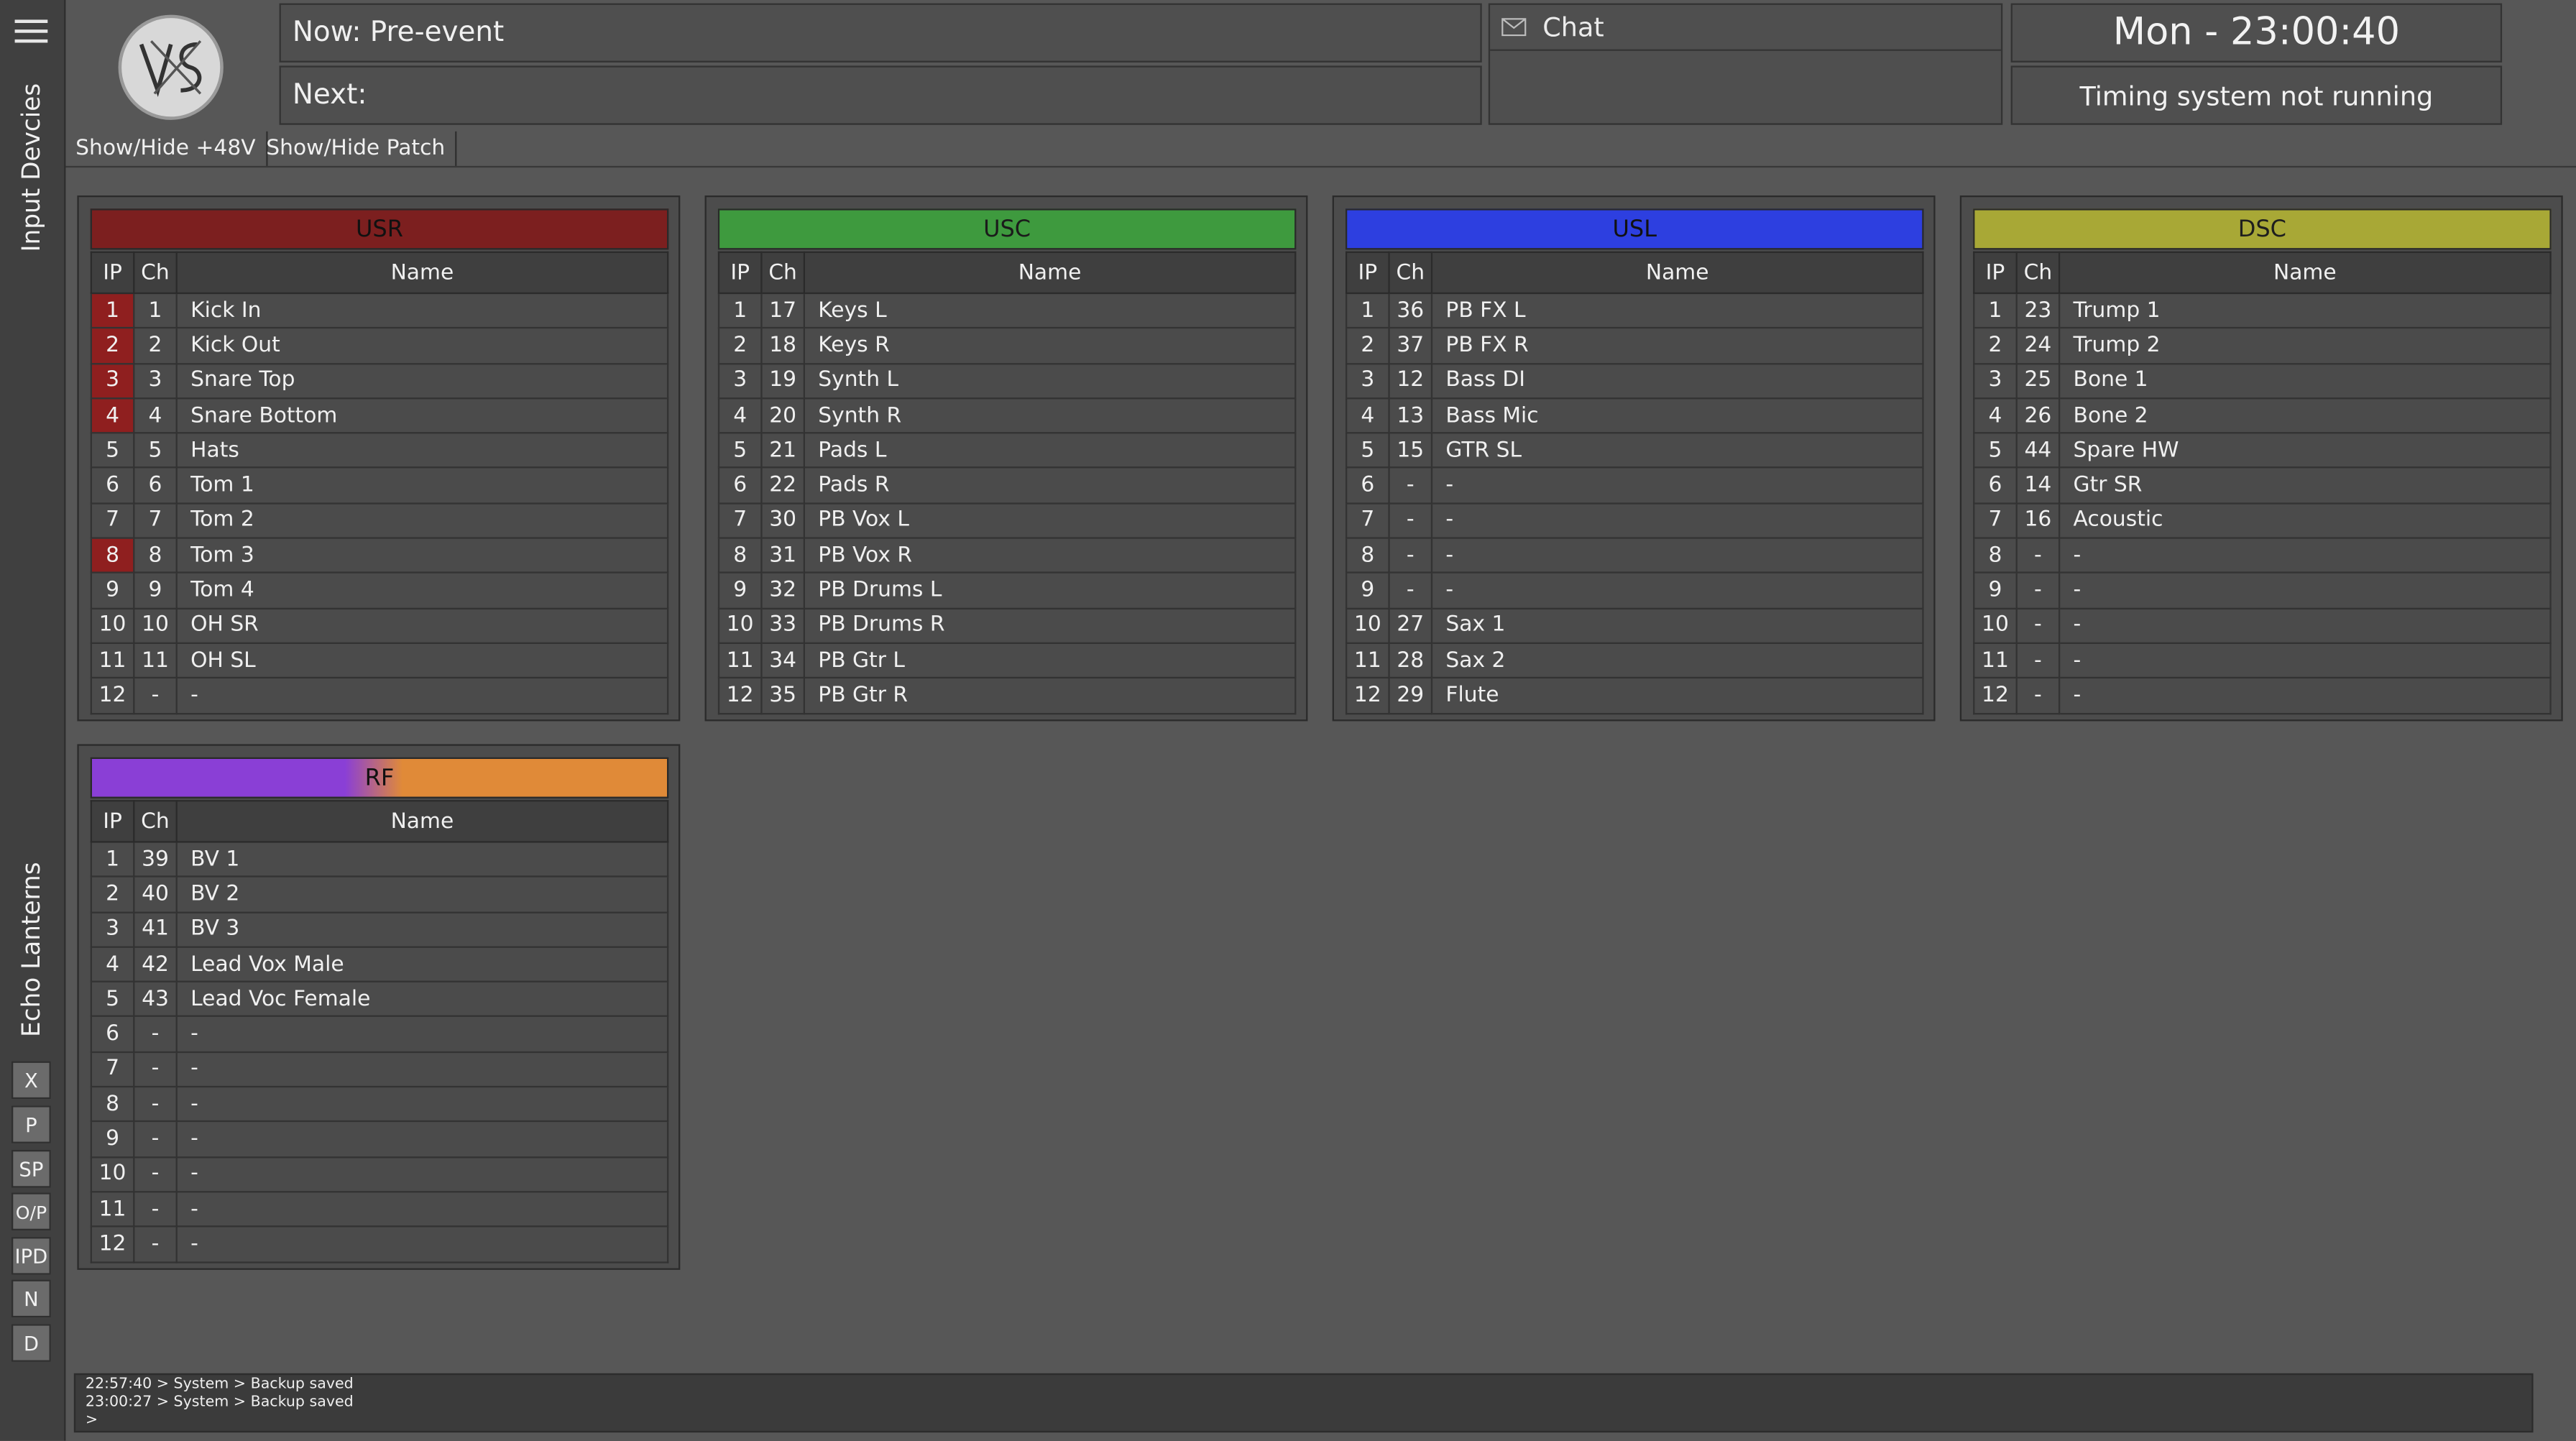  What do you see at coordinates (112, 1209) in the screenshot?
I see `ip-cell: 11` at bounding box center [112, 1209].